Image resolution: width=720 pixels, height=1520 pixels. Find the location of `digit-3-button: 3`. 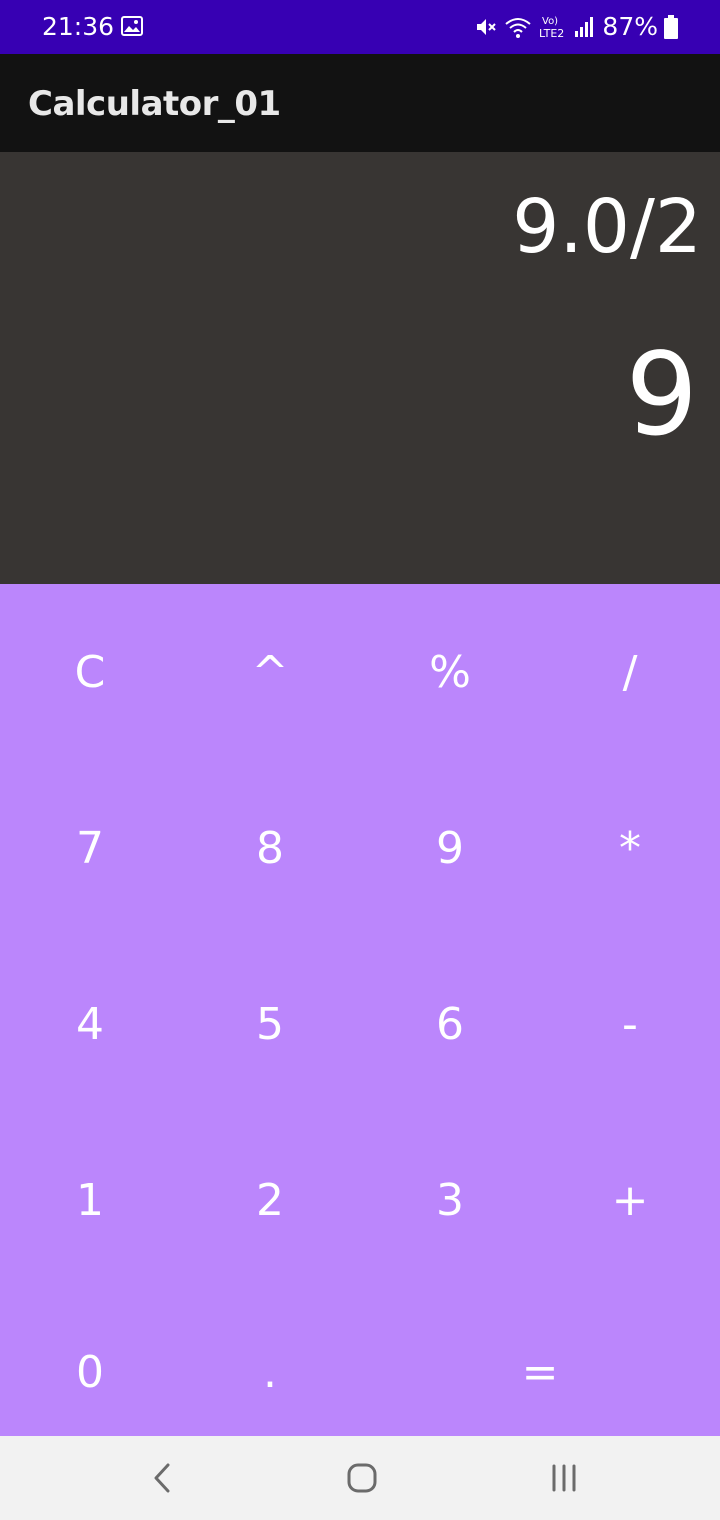

digit-3-button: 3 is located at coordinates (450, 1200).